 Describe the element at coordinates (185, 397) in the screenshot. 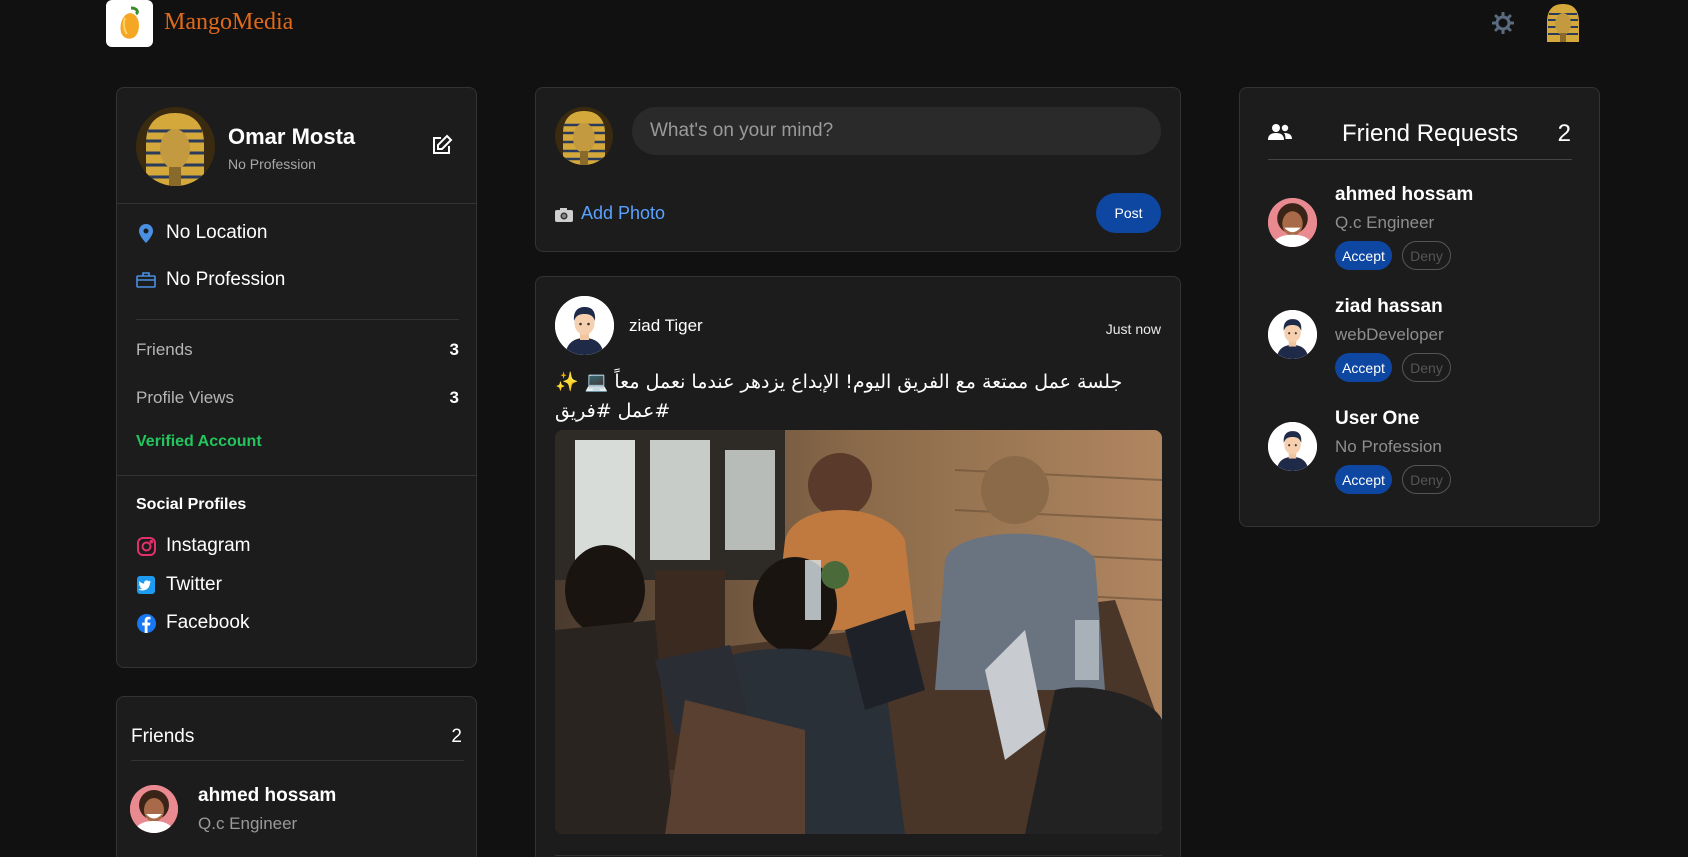

I see `stat-label: Profile Views` at that location.